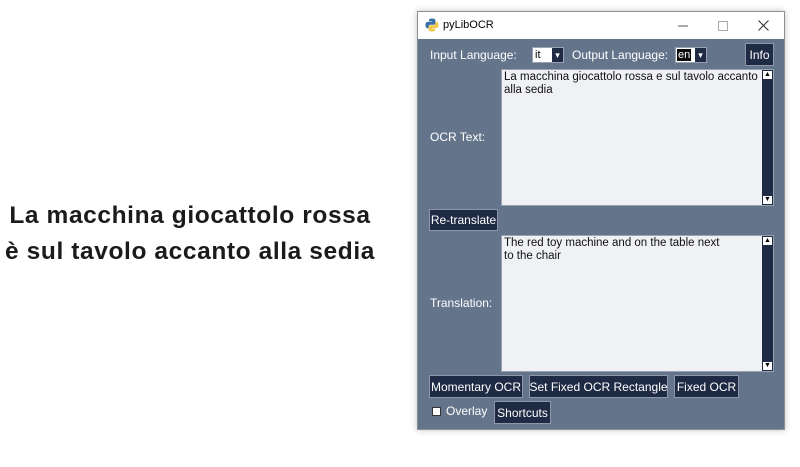 The width and height of the screenshot is (800, 467). What do you see at coordinates (476, 386) in the screenshot?
I see `momentary-ocr-button: Momentary OCR` at bounding box center [476, 386].